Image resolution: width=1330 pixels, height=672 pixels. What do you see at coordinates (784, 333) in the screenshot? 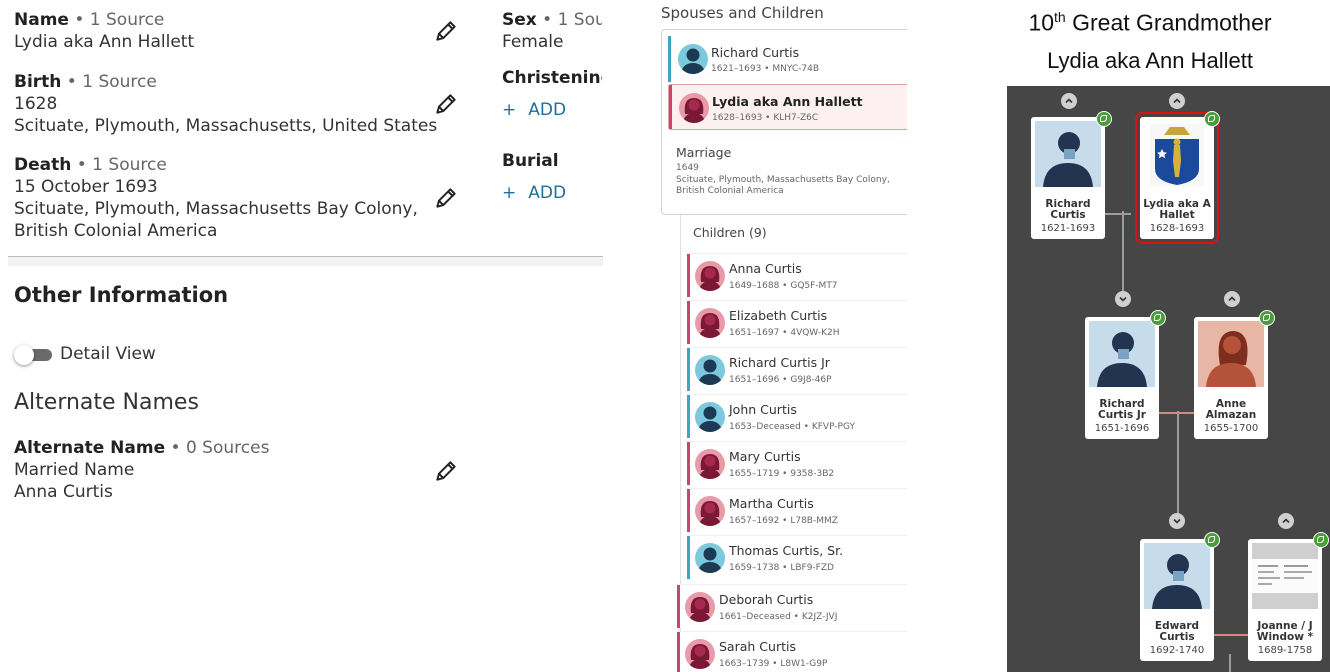
I see `child-meta: 1651–1697 • 4VQW-K2H` at bounding box center [784, 333].